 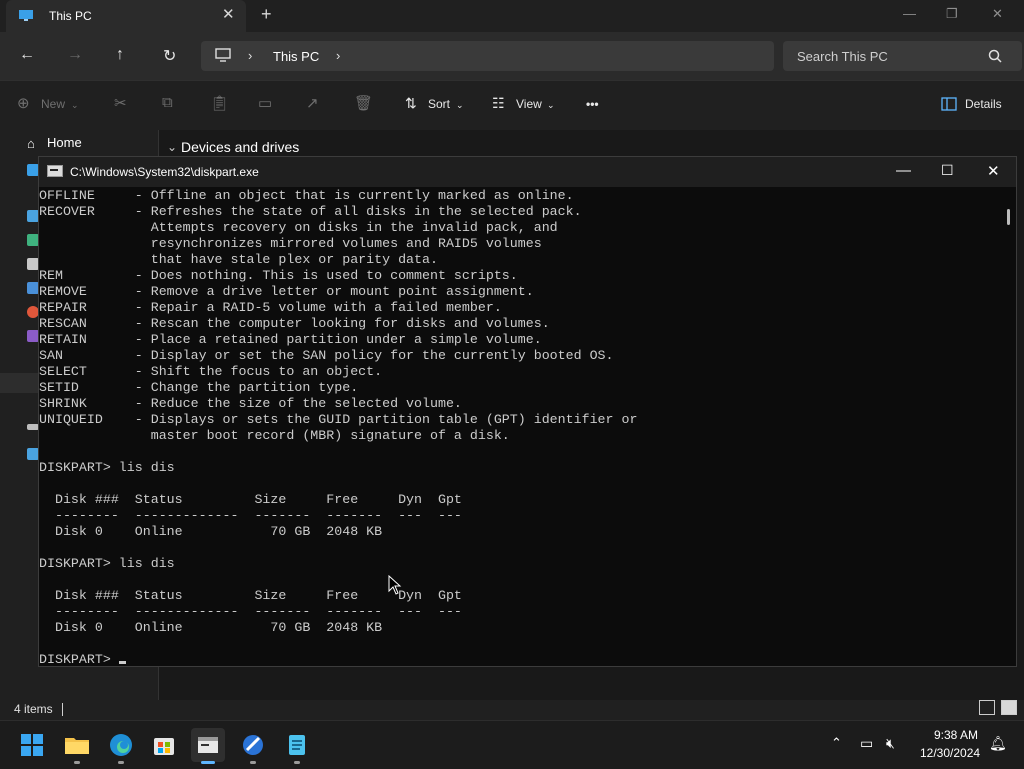 What do you see at coordinates (997, 14) in the screenshot?
I see `window-close-icon: ✕` at bounding box center [997, 14].